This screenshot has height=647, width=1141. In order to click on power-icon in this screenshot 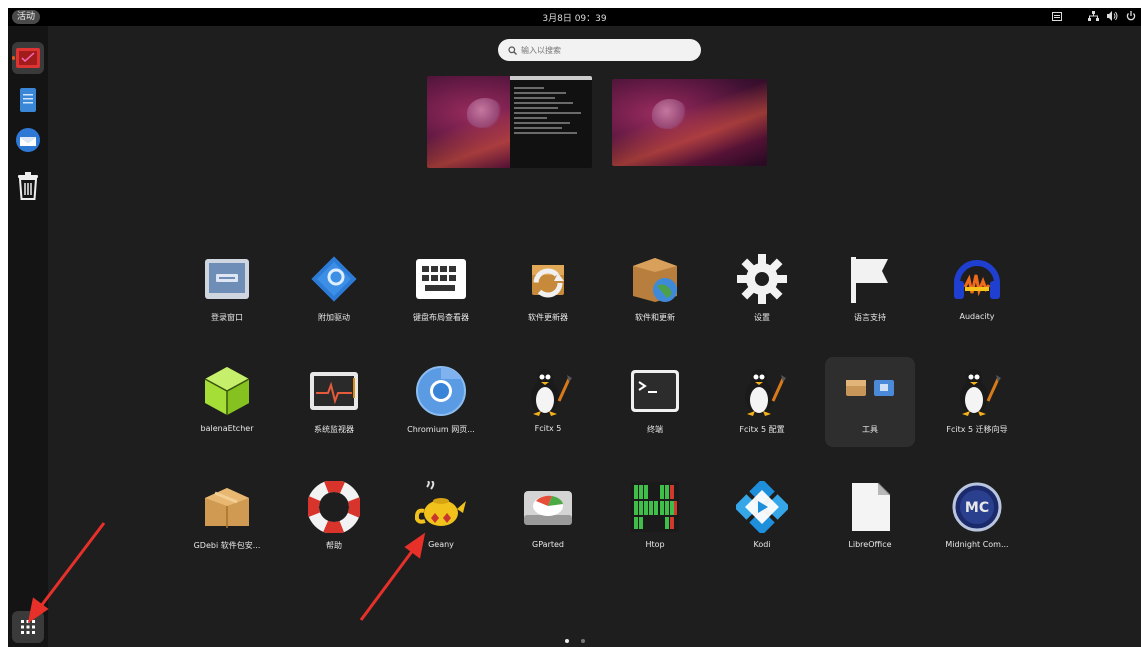, I will do `click(1131, 16)`.